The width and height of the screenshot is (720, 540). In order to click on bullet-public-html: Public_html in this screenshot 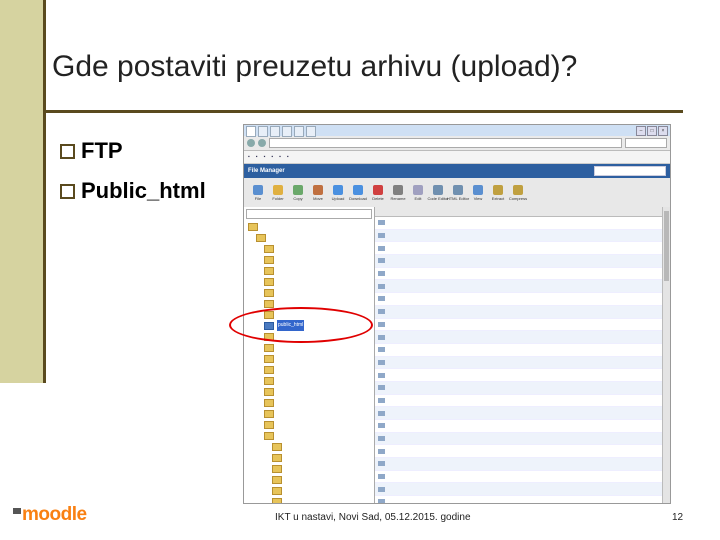, I will do `click(133, 191)`.